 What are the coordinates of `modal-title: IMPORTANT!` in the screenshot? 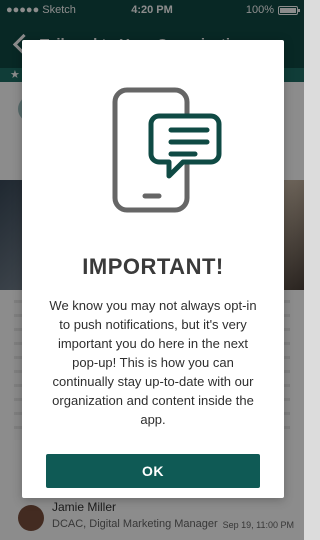 It's located at (153, 266).